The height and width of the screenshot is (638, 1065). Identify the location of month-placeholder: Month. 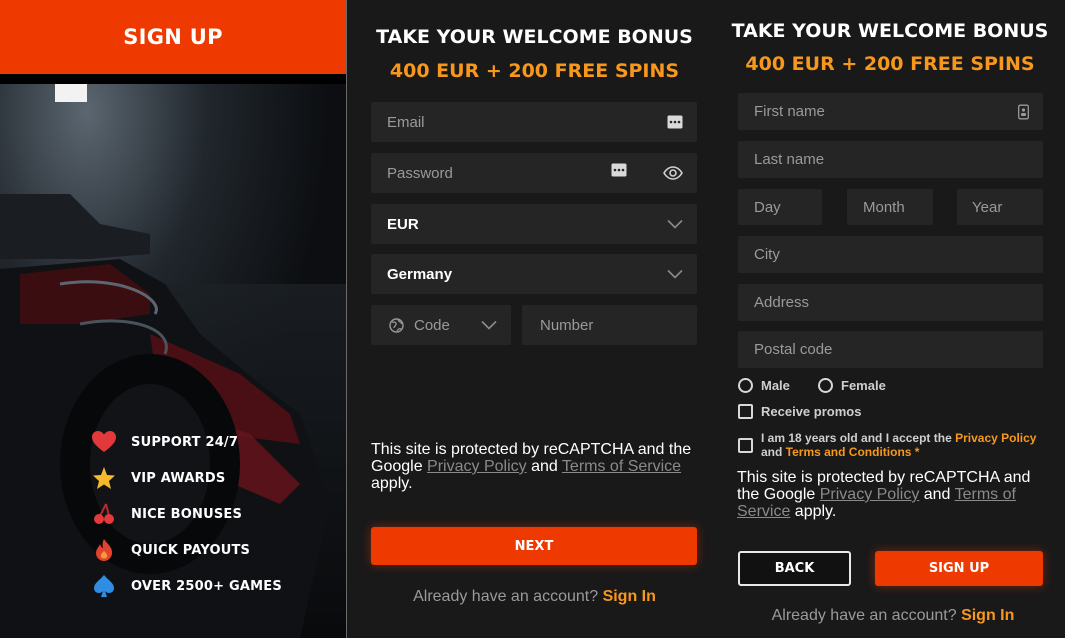
(884, 207).